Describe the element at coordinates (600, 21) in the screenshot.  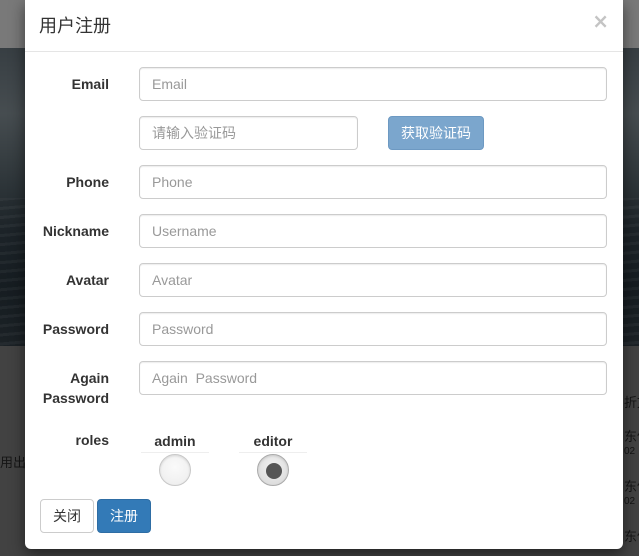
I see `close-icon: ×` at that location.